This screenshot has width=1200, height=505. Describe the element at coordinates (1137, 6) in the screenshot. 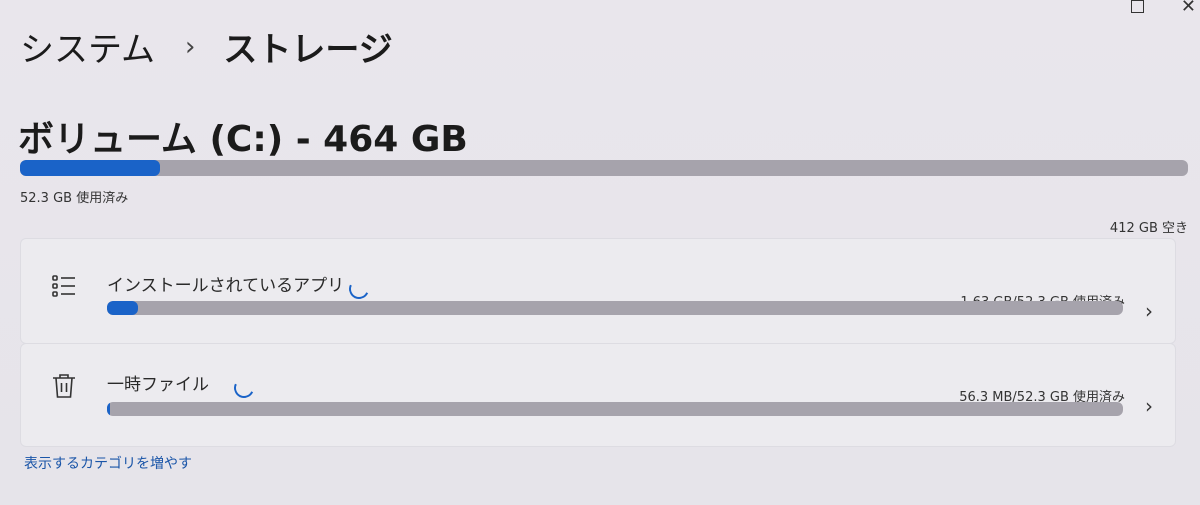

I see `maximize-button` at that location.